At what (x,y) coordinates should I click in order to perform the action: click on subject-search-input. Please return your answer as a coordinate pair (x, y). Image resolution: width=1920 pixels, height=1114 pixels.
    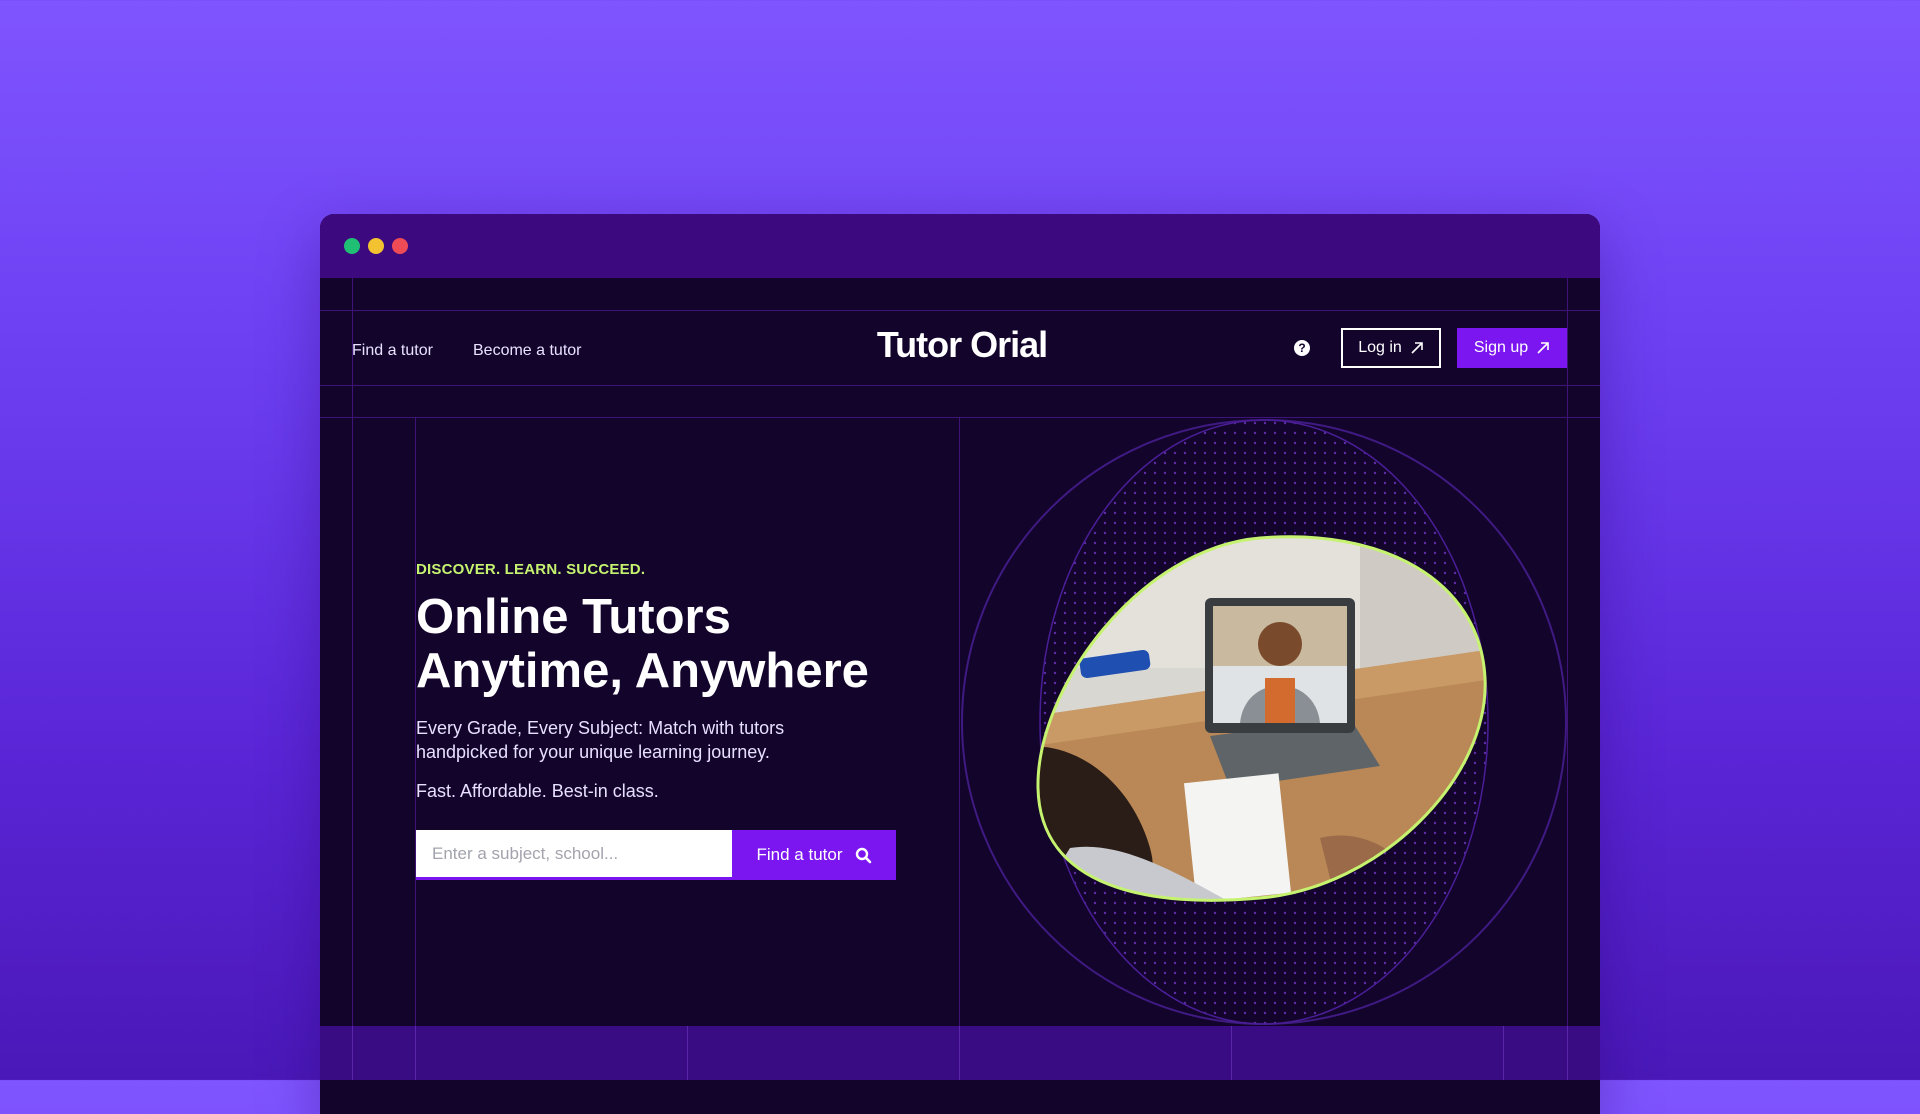
    Looking at the image, I should click on (574, 855).